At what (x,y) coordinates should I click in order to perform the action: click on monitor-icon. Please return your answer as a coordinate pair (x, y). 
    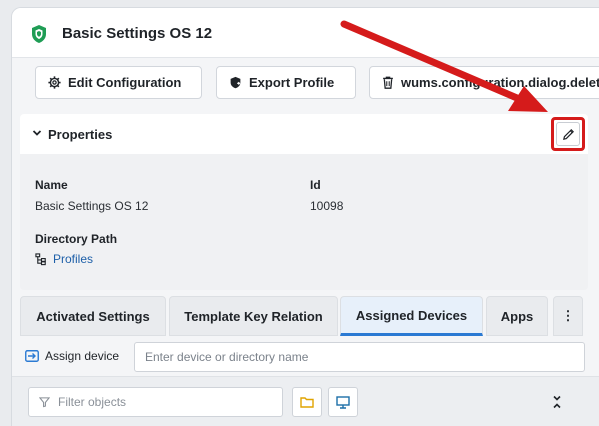
    Looking at the image, I should click on (343, 402).